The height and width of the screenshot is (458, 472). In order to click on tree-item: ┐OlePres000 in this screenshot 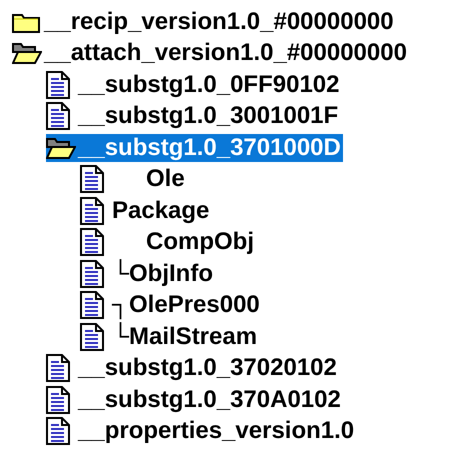, I will do `click(186, 305)`.